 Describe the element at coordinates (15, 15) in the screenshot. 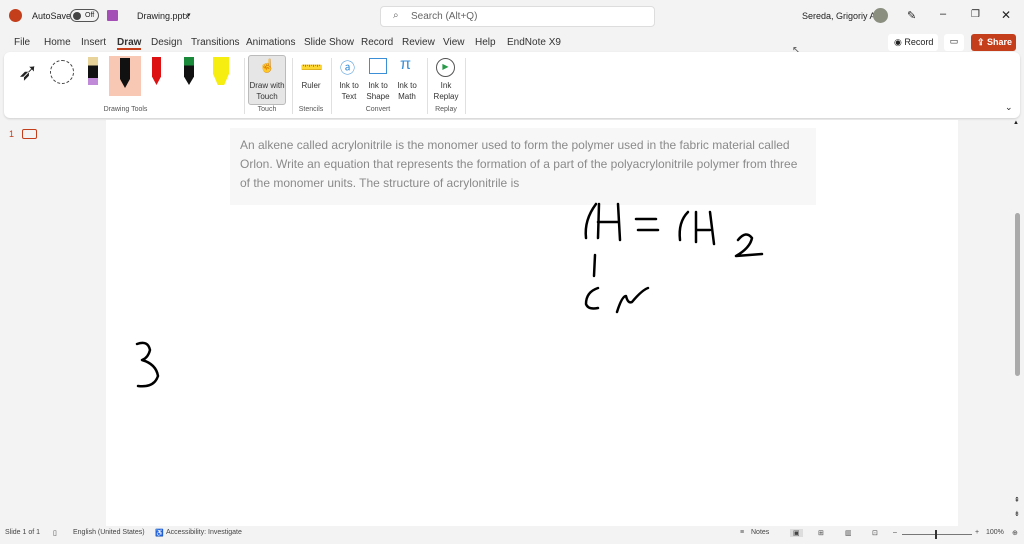

I see `powerpoint-logo-icon` at that location.